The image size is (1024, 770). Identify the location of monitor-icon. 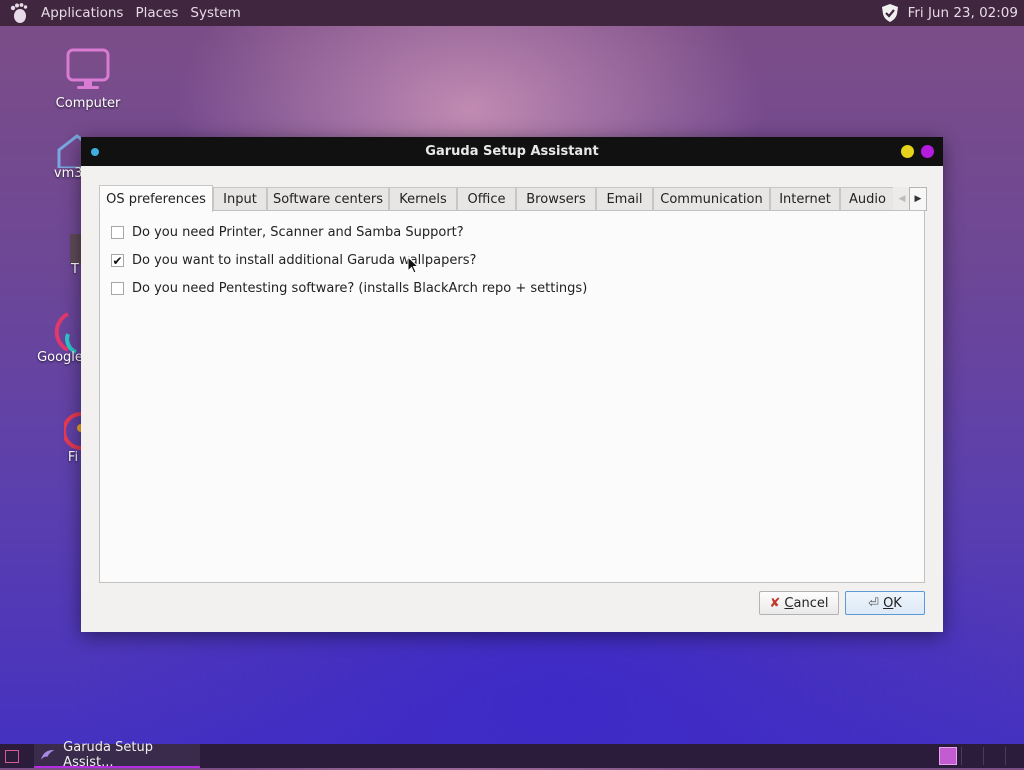
(88, 68).